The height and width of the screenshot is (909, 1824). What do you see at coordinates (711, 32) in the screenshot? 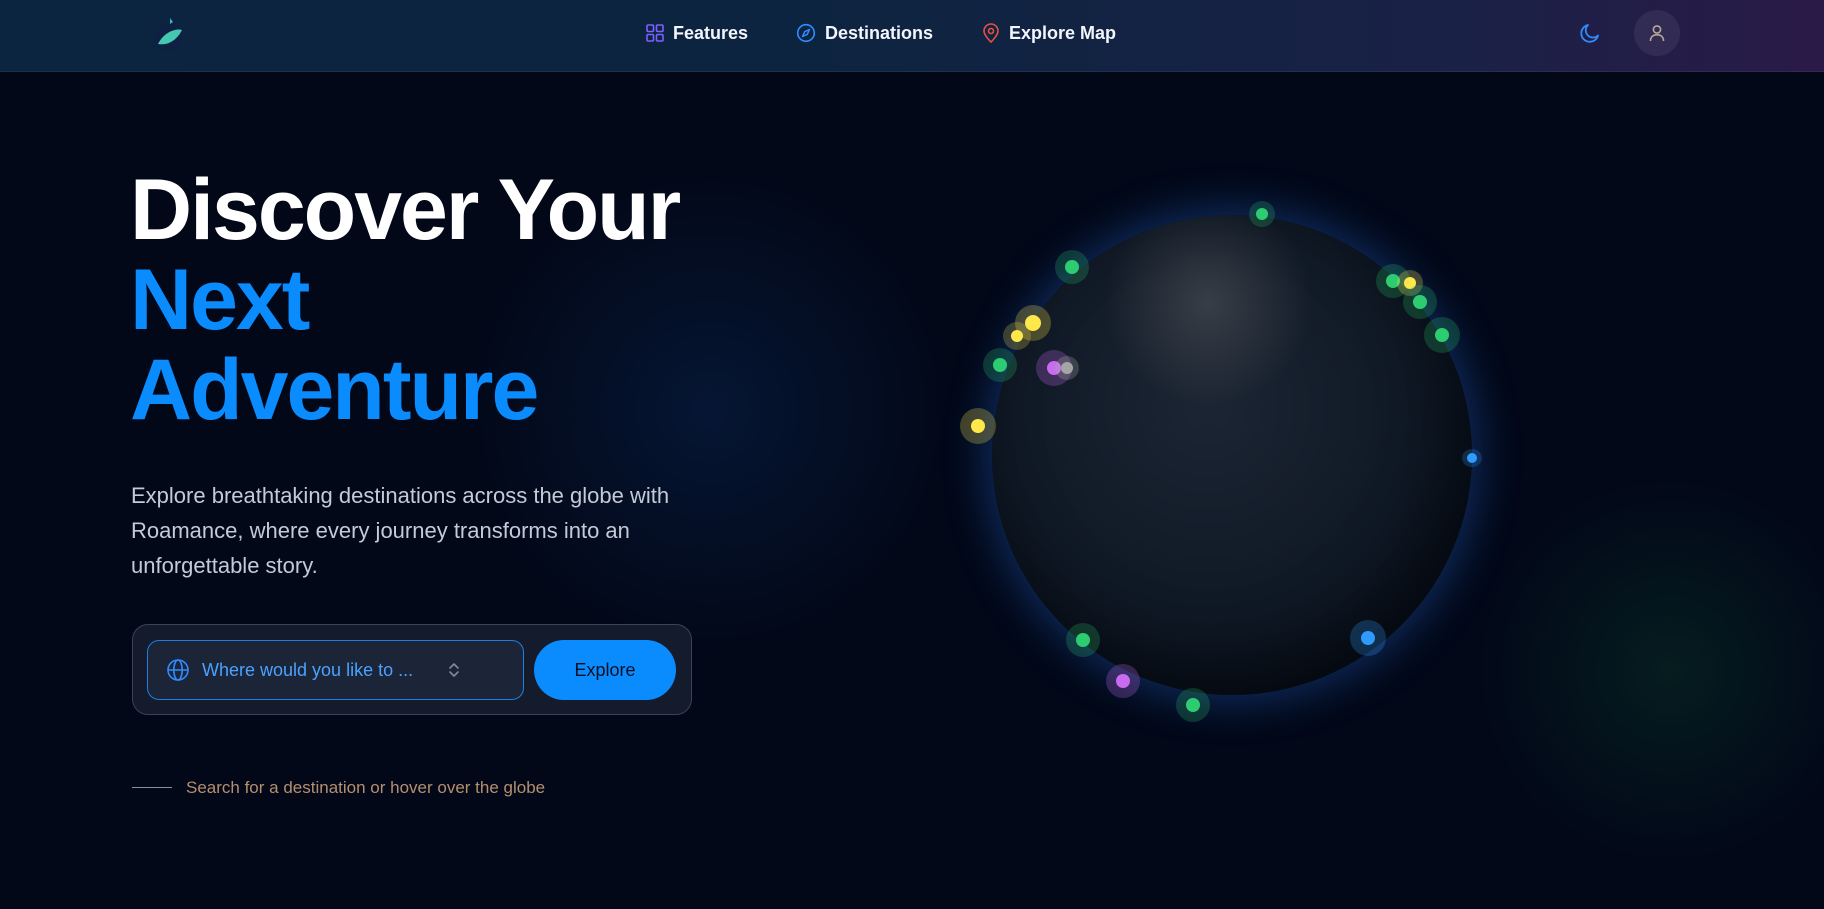
I see `nav-label: Features` at bounding box center [711, 32].